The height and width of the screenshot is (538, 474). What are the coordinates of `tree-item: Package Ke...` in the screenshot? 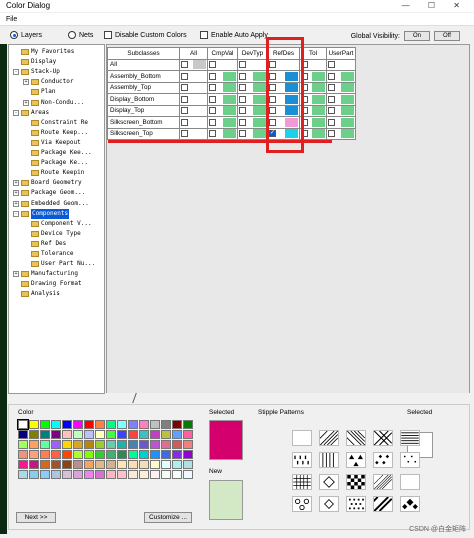 It's located at (55, 163).